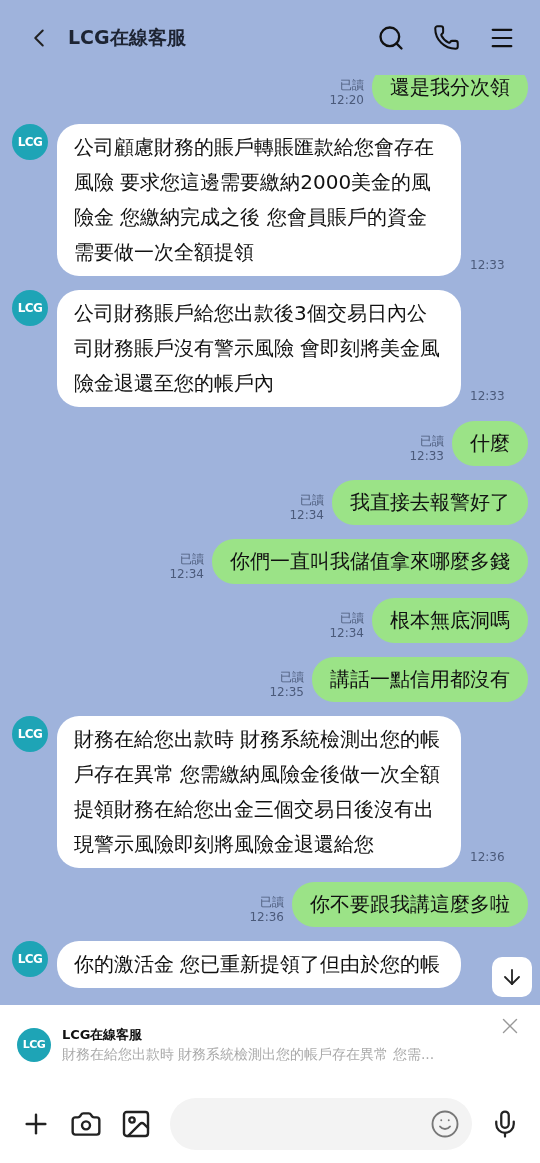 Image resolution: width=540 pixels, height=1163 pixels. I want to click on notification-title: LCG在線客服, so click(103, 1034).